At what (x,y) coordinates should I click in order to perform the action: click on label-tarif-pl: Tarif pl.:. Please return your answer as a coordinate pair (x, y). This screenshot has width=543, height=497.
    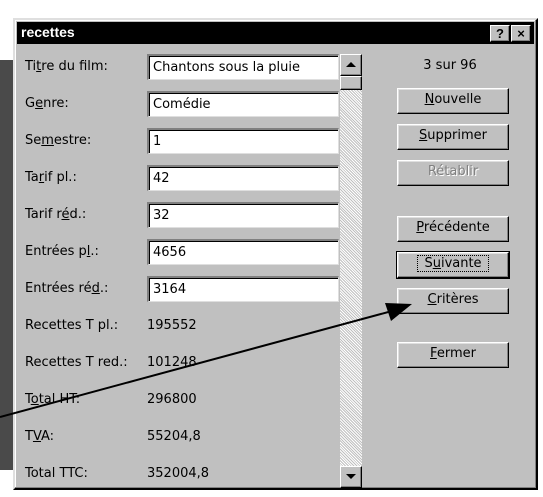
    Looking at the image, I should click on (51, 177).